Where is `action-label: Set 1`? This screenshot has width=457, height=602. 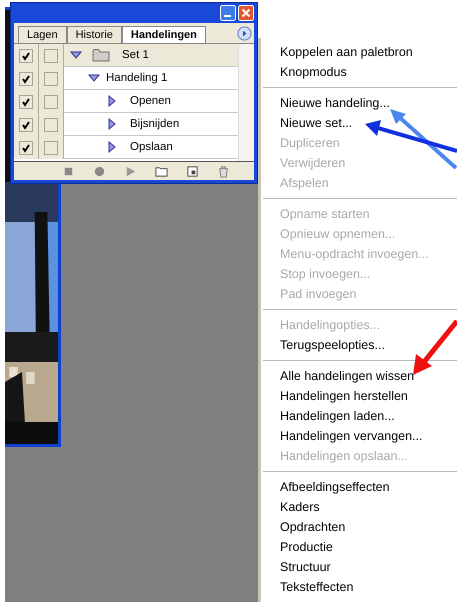 action-label: Set 1 is located at coordinates (135, 55).